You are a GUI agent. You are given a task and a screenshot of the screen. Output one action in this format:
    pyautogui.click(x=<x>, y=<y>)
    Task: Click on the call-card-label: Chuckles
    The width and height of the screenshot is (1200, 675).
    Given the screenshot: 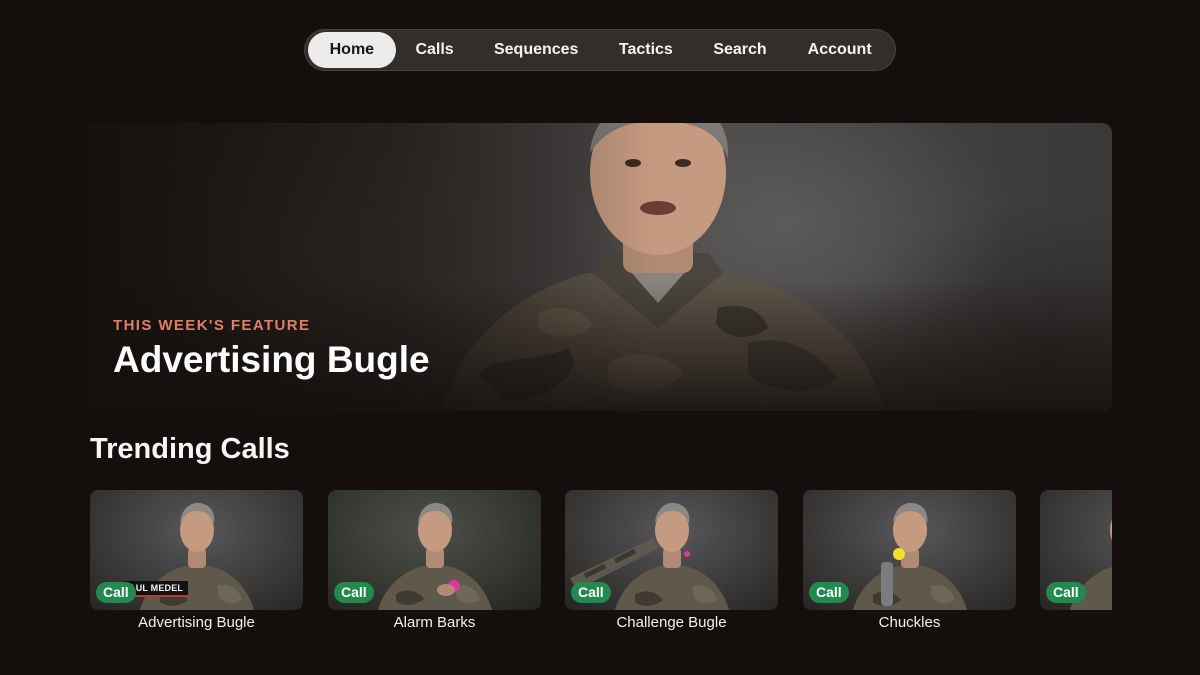 What is the action you would take?
    pyautogui.click(x=909, y=622)
    